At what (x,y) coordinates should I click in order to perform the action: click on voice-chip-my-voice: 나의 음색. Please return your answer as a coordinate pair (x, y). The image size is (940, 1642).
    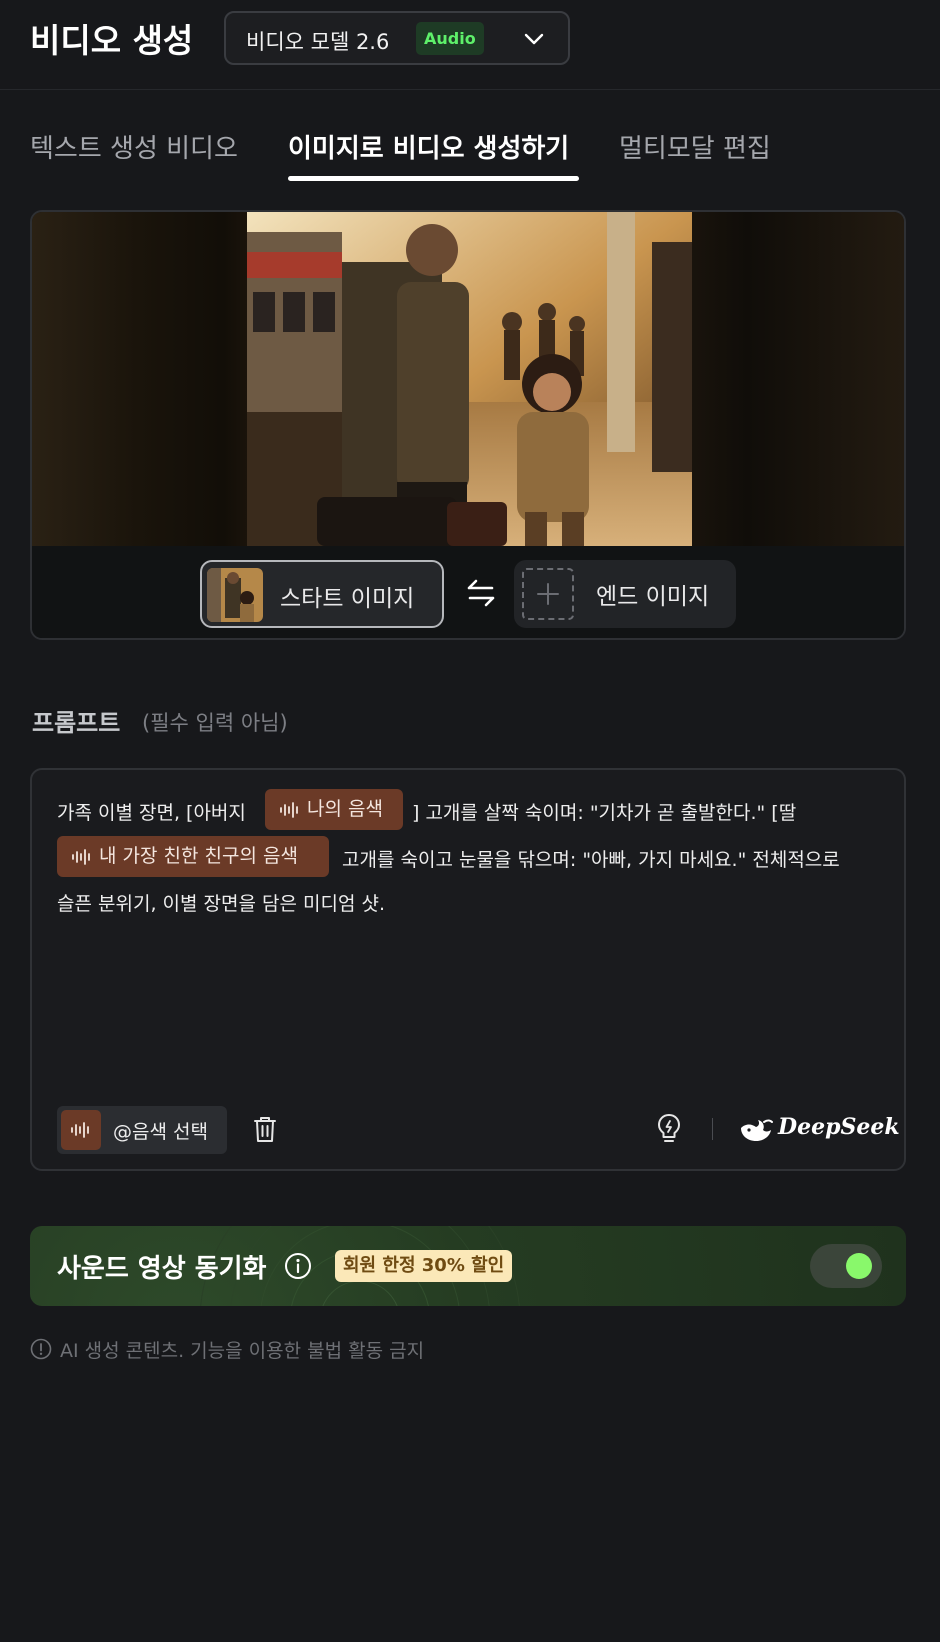
    Looking at the image, I should click on (334, 809).